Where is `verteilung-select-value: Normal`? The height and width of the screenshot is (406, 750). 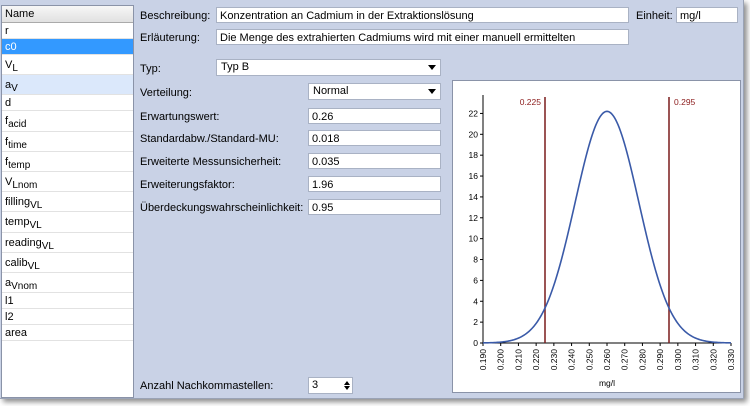 verteilung-select-value: Normal is located at coordinates (331, 91).